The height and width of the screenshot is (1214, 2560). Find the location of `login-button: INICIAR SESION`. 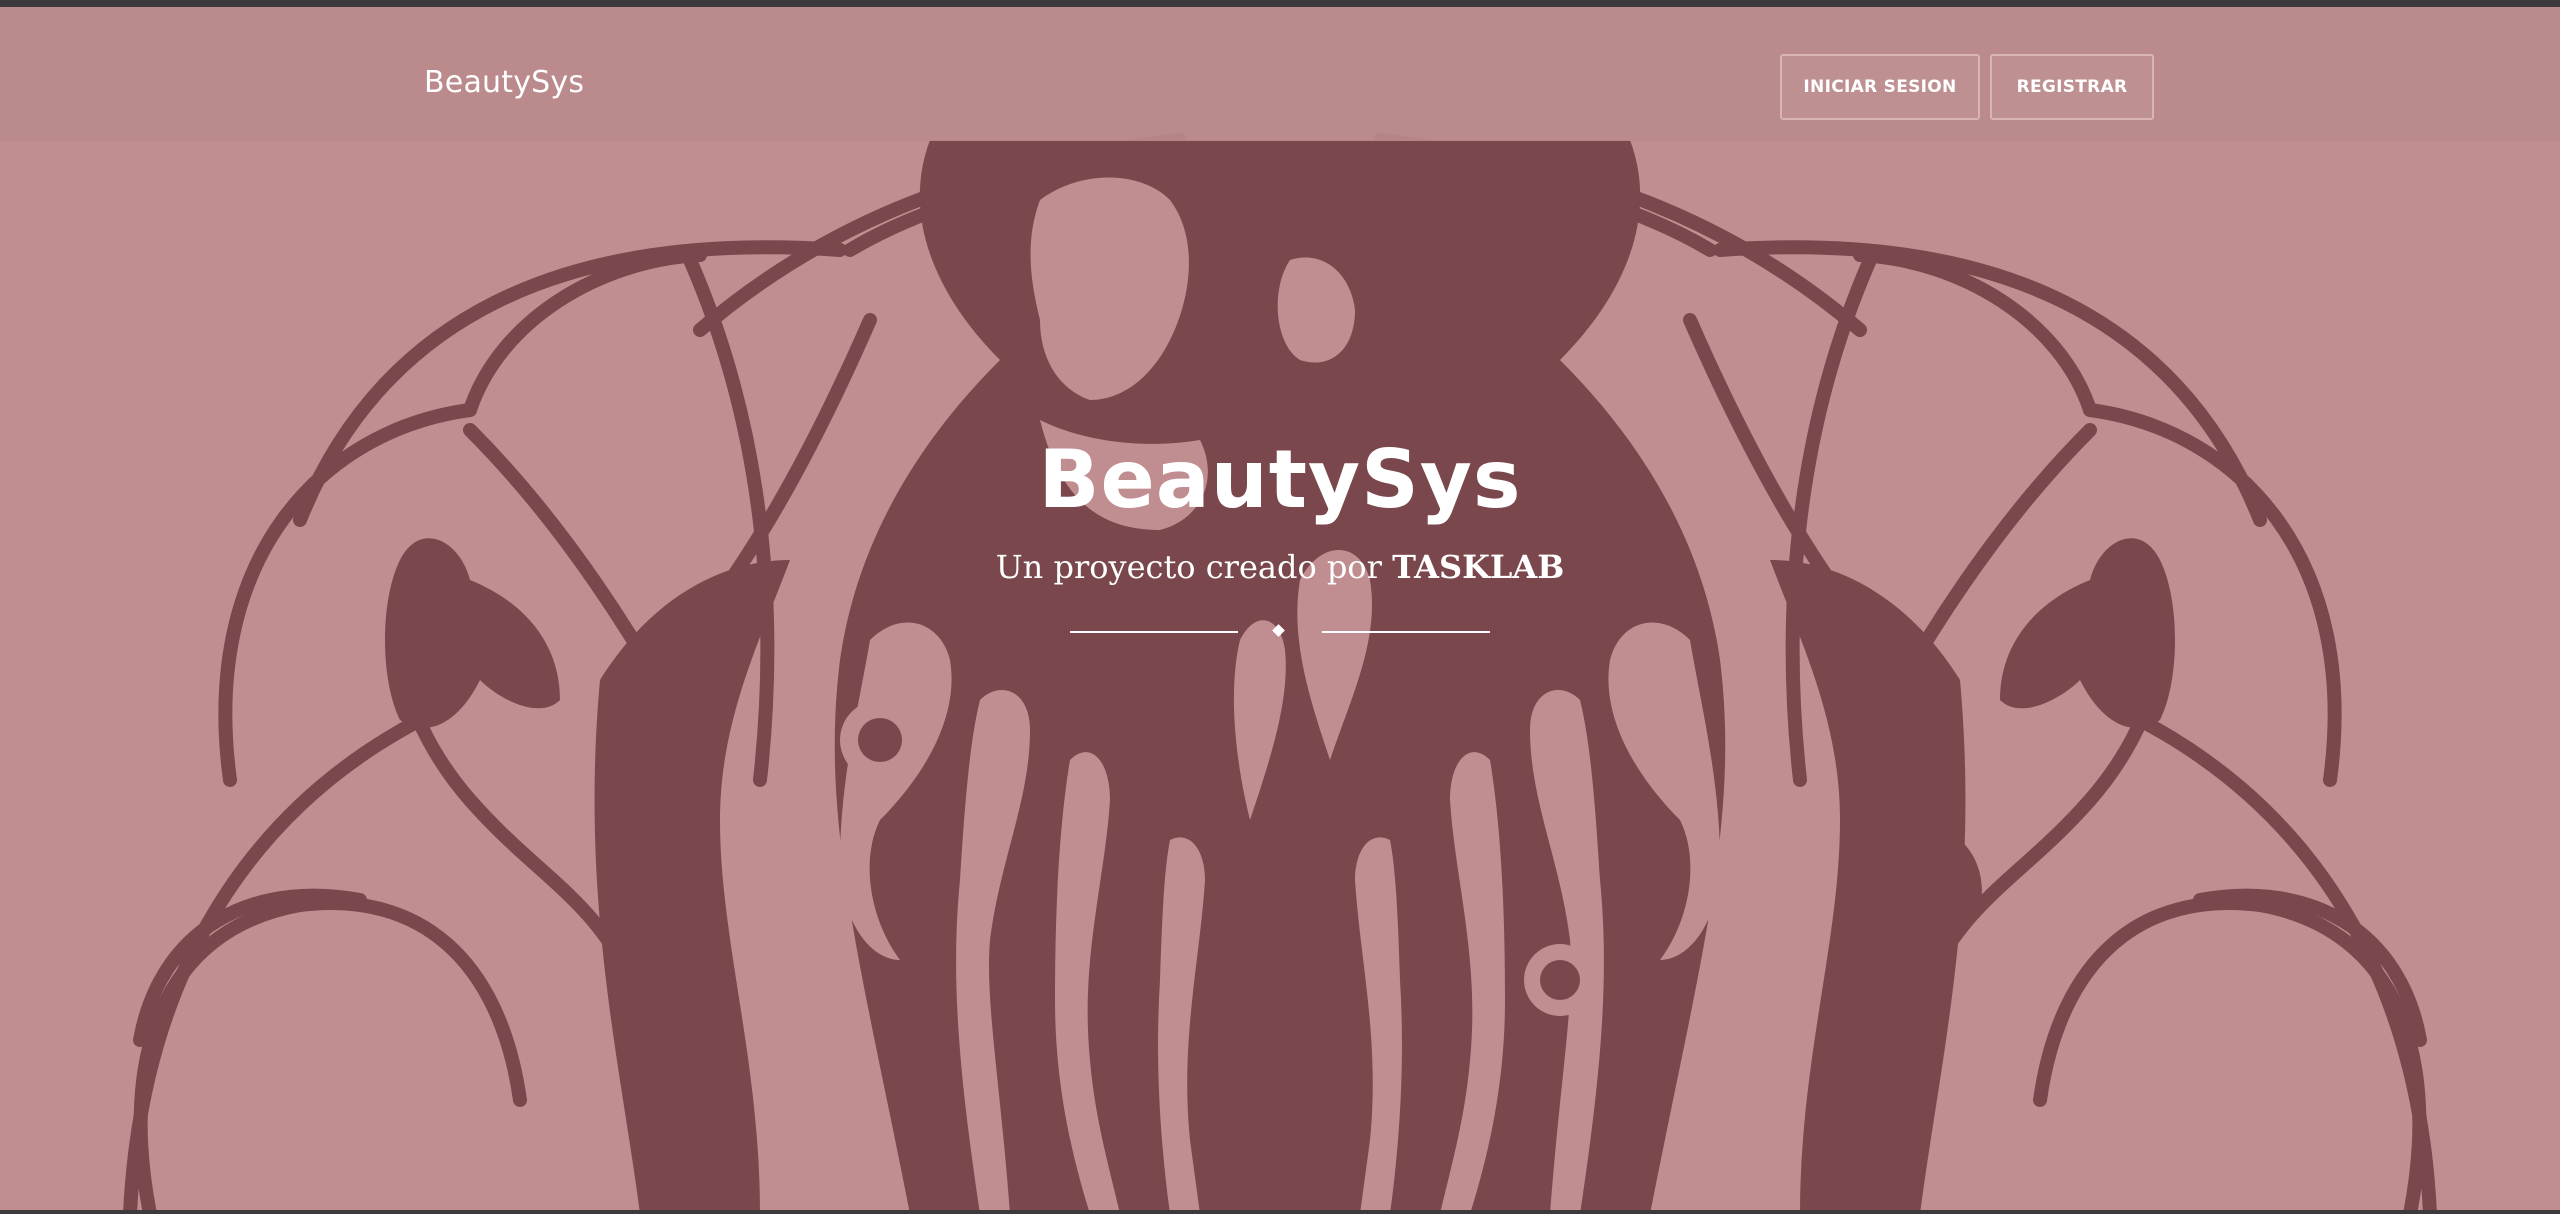

login-button: INICIAR SESION is located at coordinates (1880, 87).